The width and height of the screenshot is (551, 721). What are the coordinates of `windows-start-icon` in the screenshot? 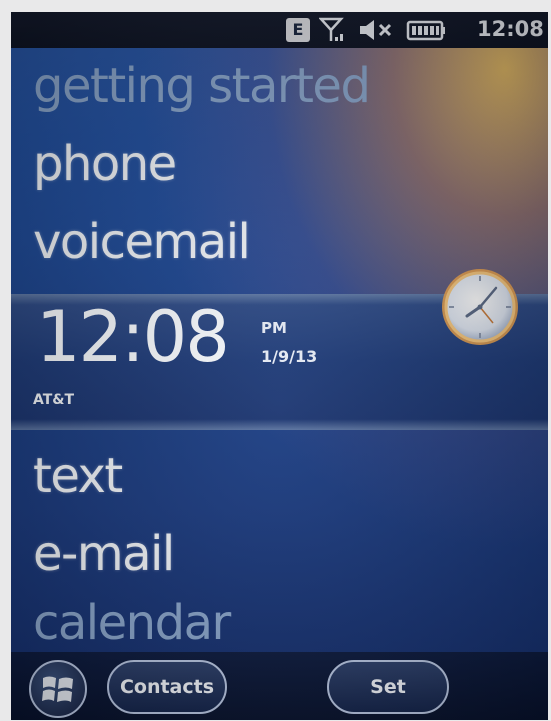 It's located at (57, 689).